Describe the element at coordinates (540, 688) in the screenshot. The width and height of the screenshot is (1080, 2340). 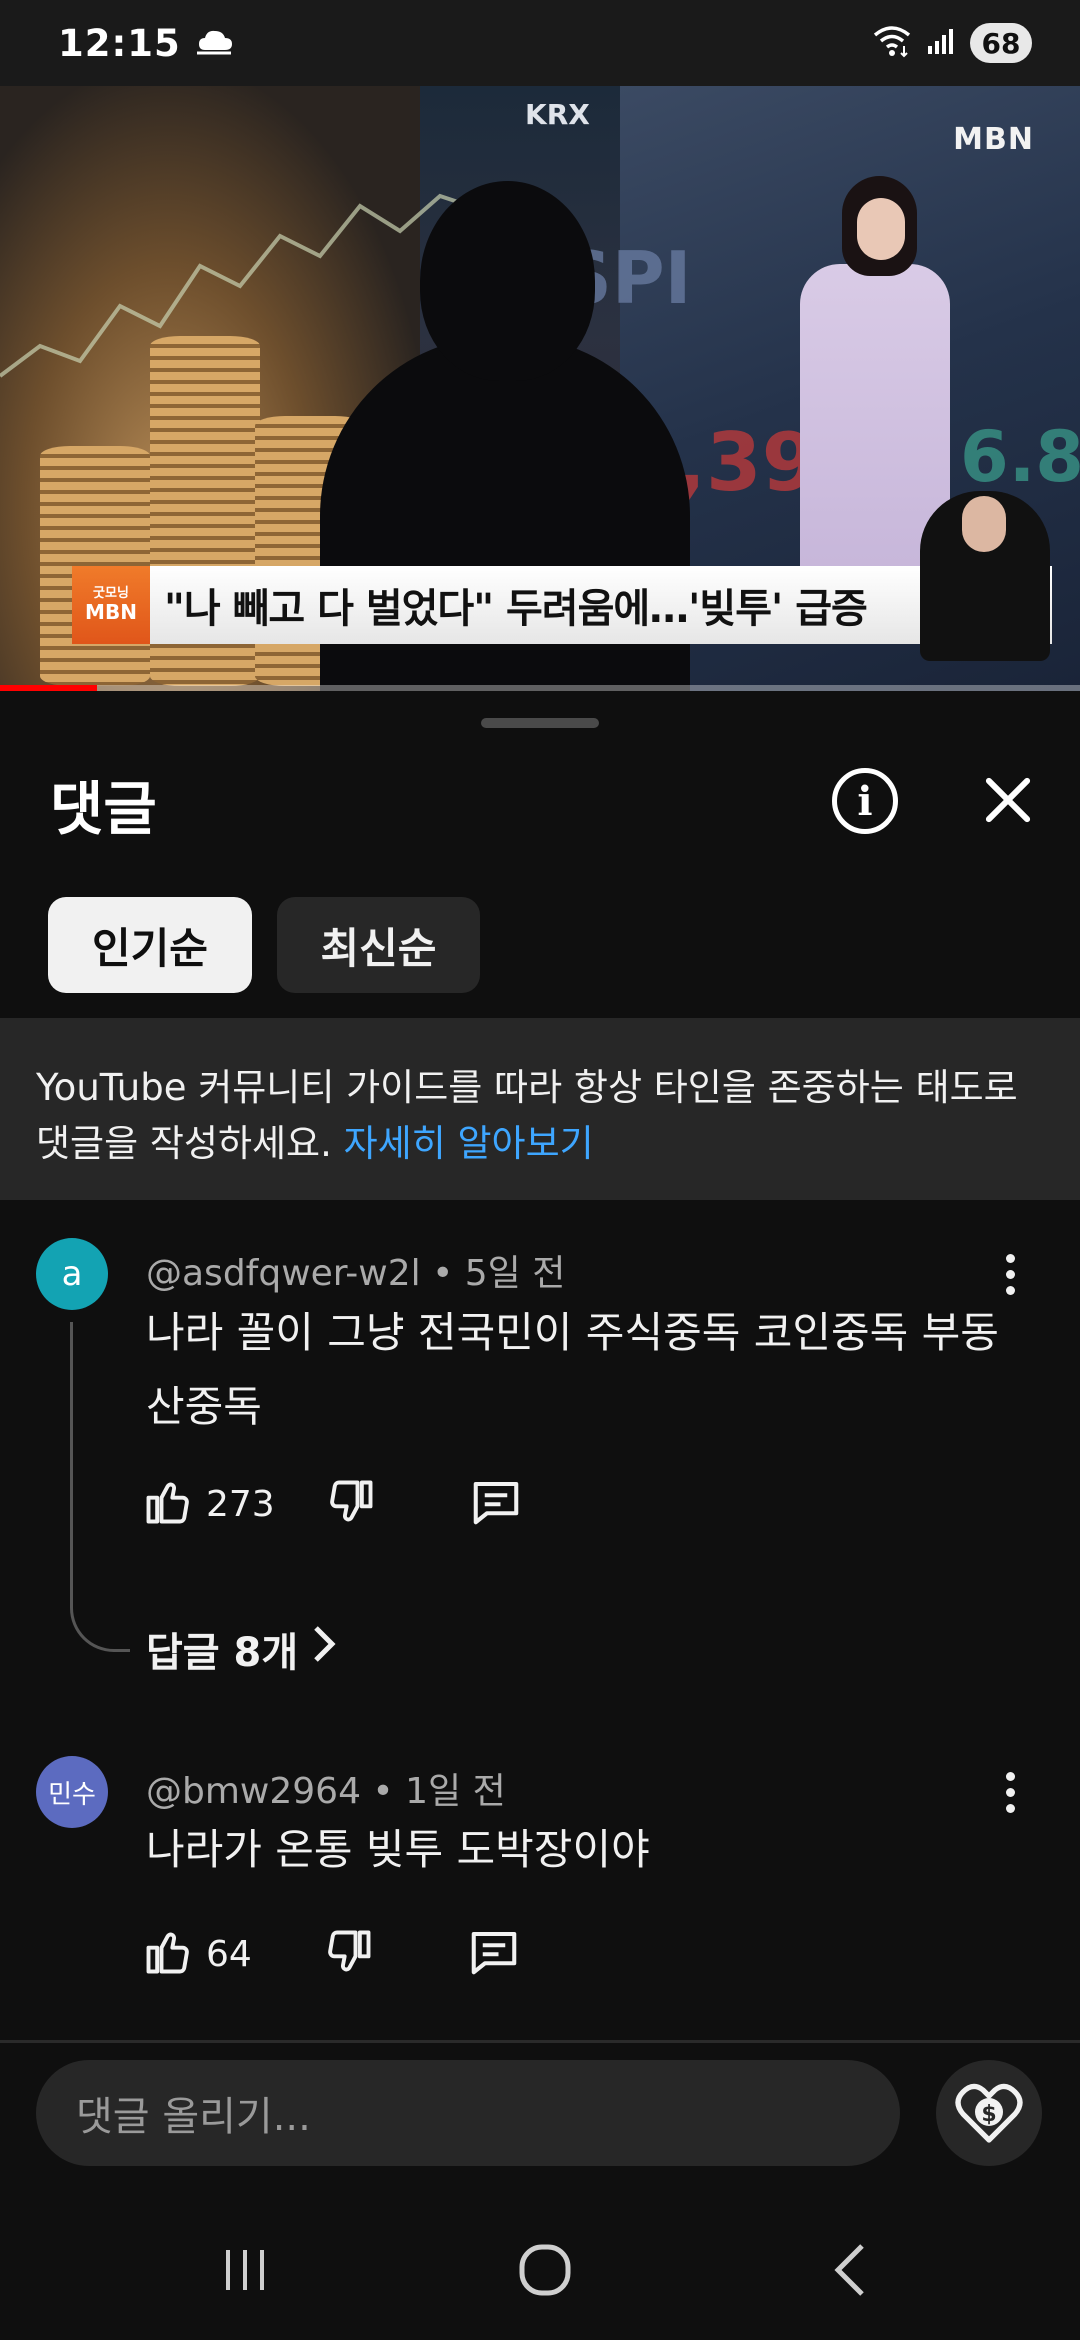
I see `video-progress-bar` at that location.